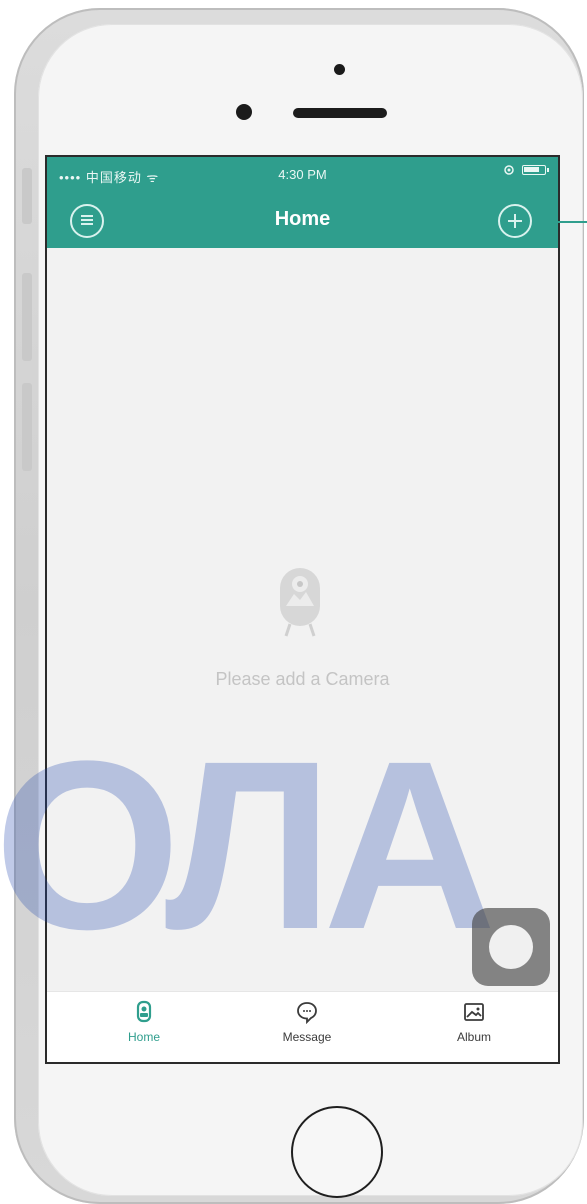 This screenshot has width=587, height=1204. Describe the element at coordinates (474, 1012) in the screenshot. I see `album-icon` at that location.